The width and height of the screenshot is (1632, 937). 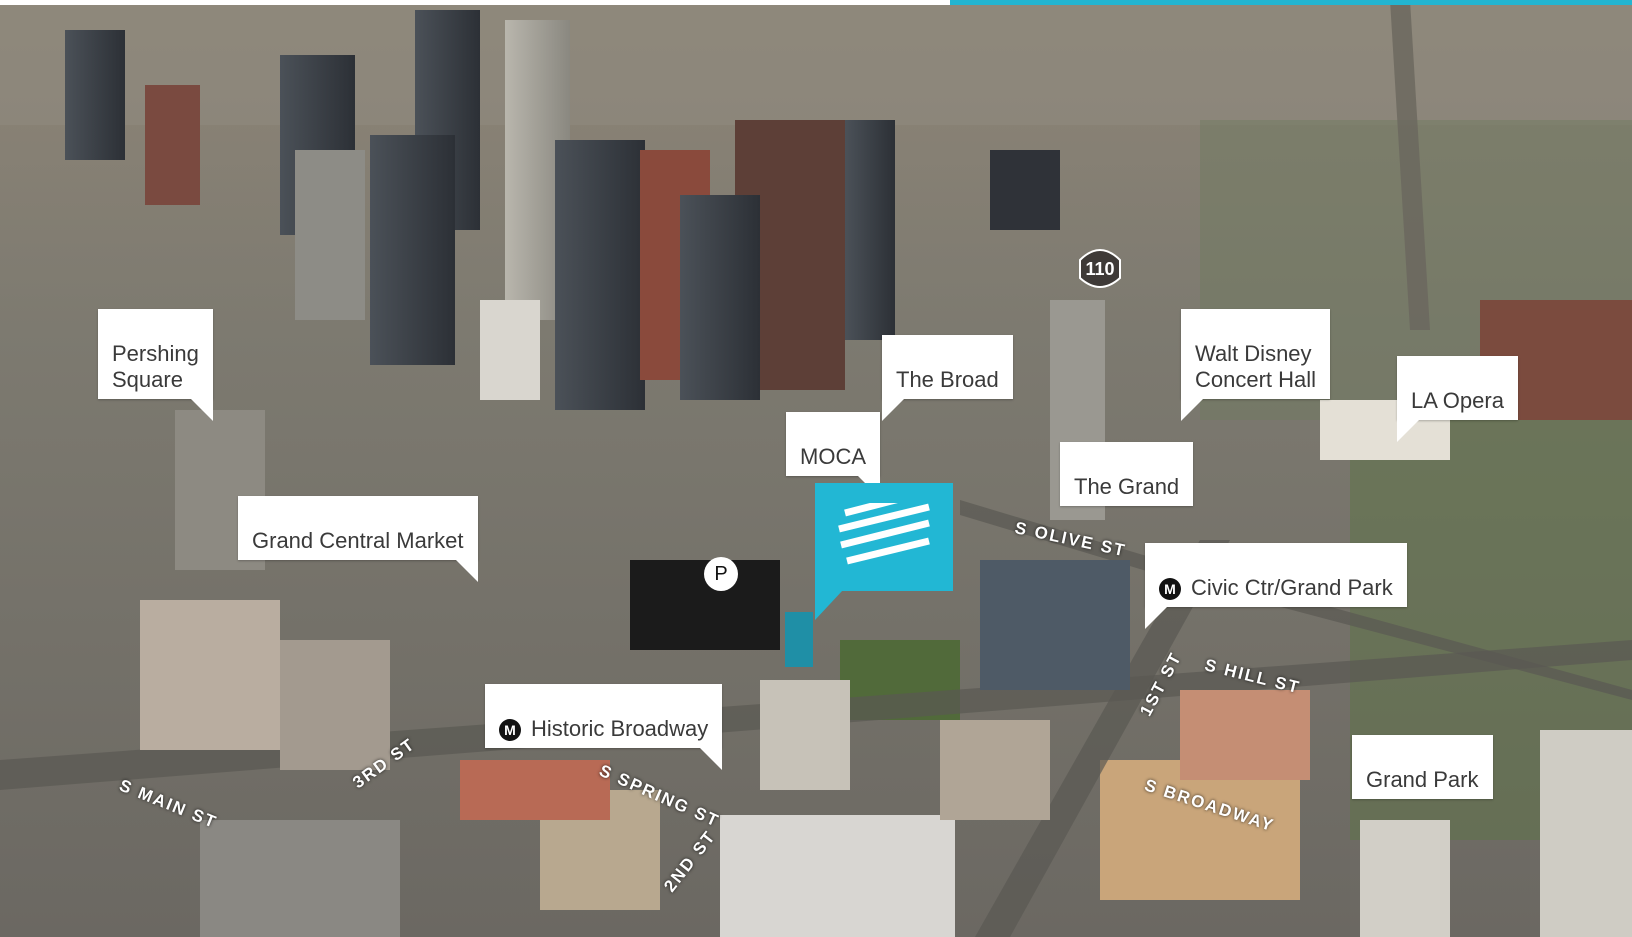 I want to click on label-civic-center-text: Civic Ctr/Grand Park, so click(x=1292, y=587).